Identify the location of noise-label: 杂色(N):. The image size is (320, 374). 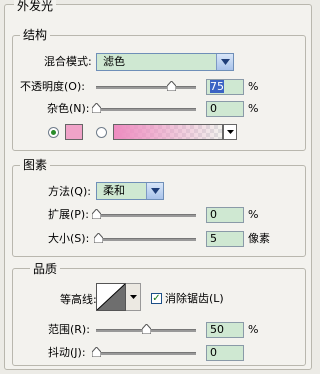
(68, 108).